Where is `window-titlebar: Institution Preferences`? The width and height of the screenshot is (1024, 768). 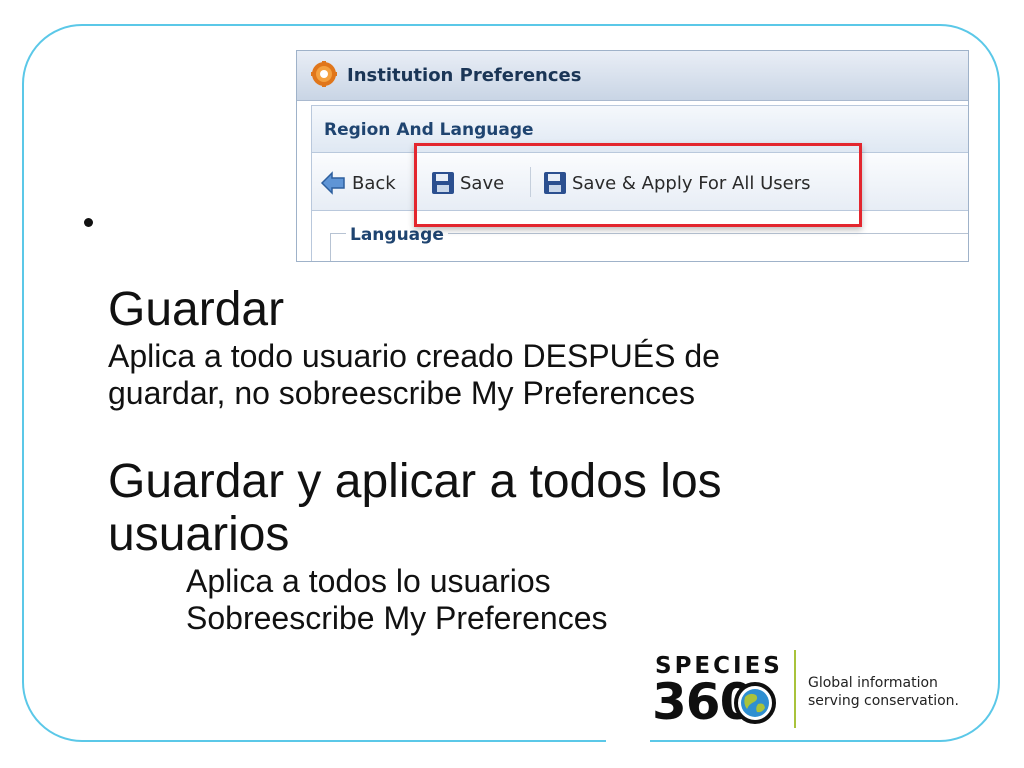 window-titlebar: Institution Preferences is located at coordinates (632, 76).